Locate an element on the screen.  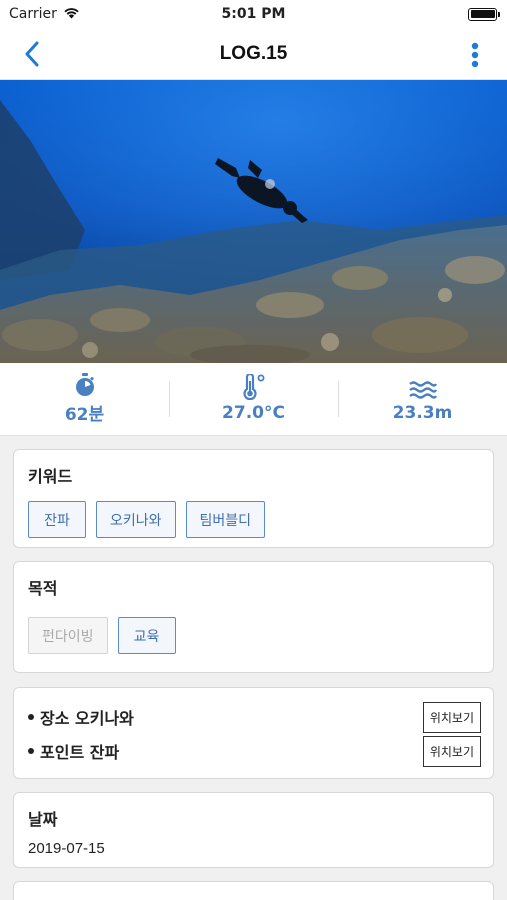
nav-bar: LOG.15 is located at coordinates (253, 54).